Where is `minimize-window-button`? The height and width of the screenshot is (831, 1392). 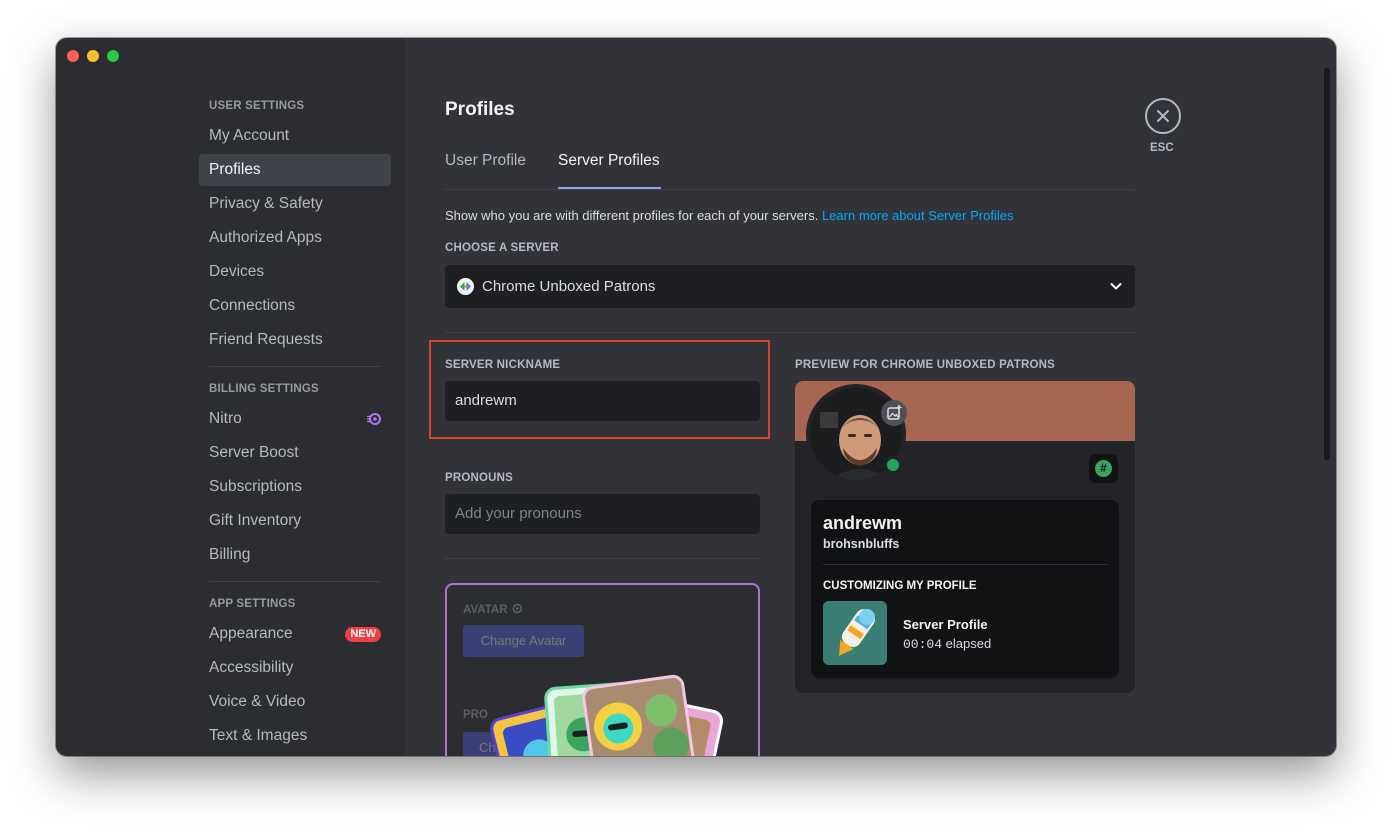
minimize-window-button is located at coordinates (93, 56).